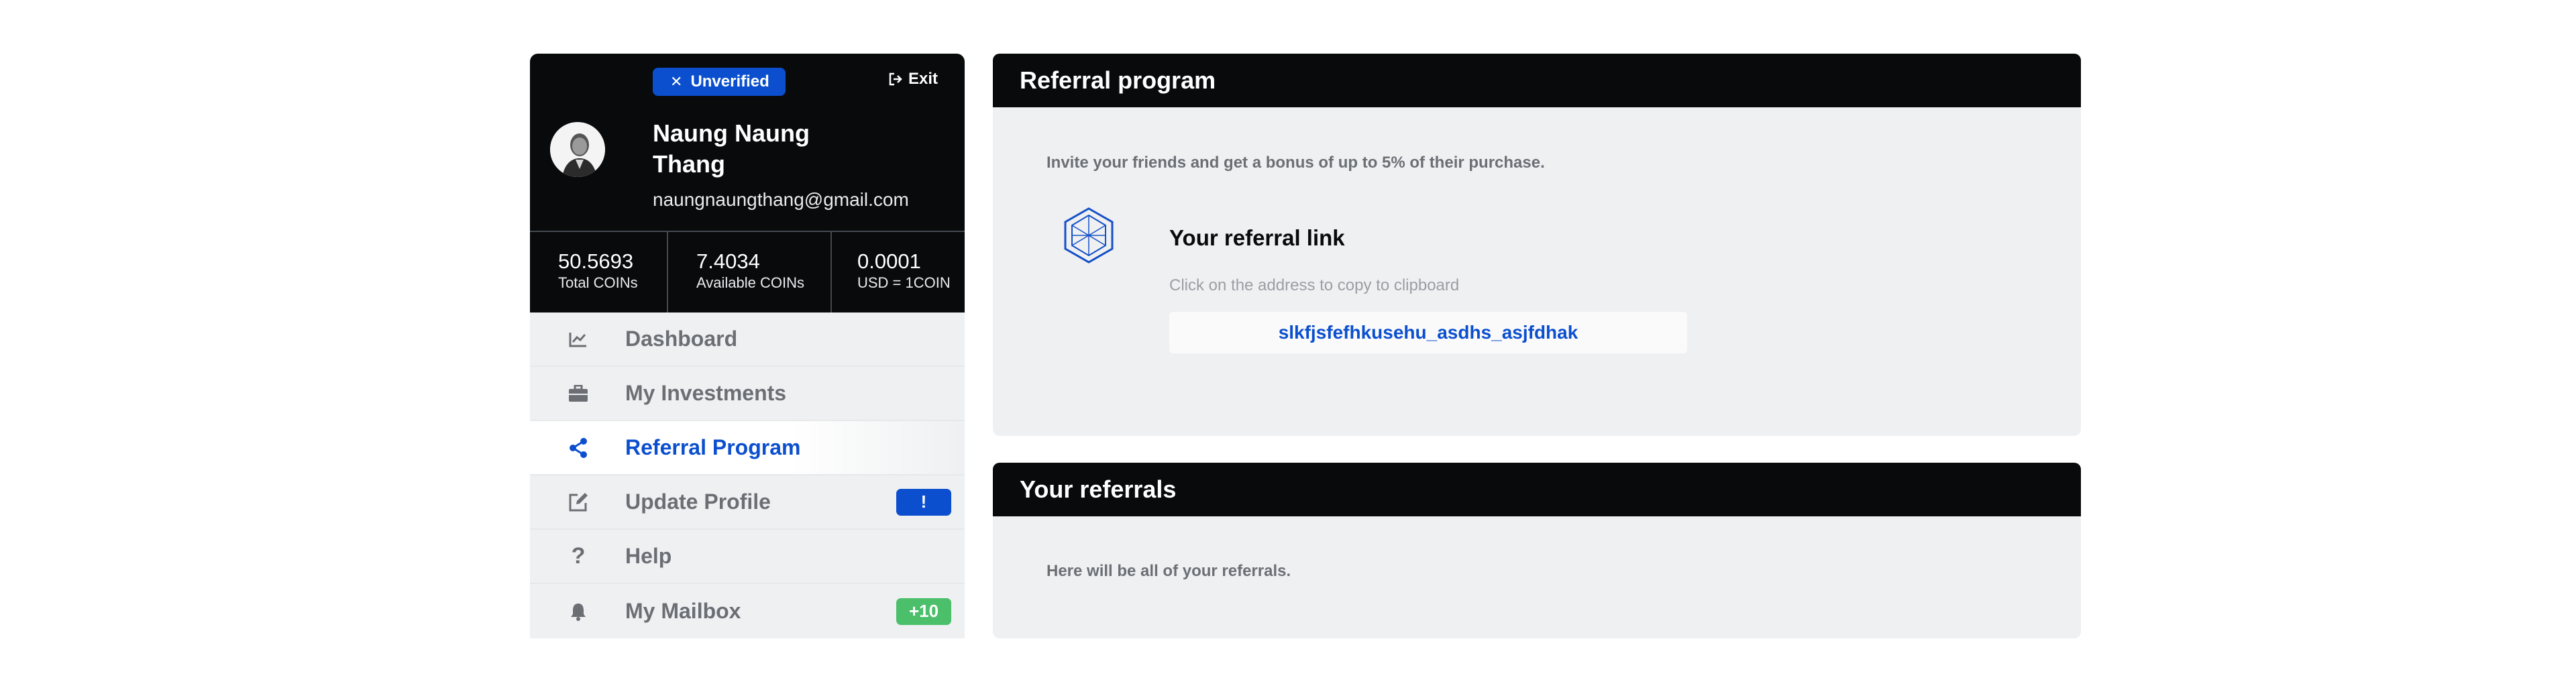 The width and height of the screenshot is (2576, 684). I want to click on user-name: Naung Naung Thang, so click(731, 148).